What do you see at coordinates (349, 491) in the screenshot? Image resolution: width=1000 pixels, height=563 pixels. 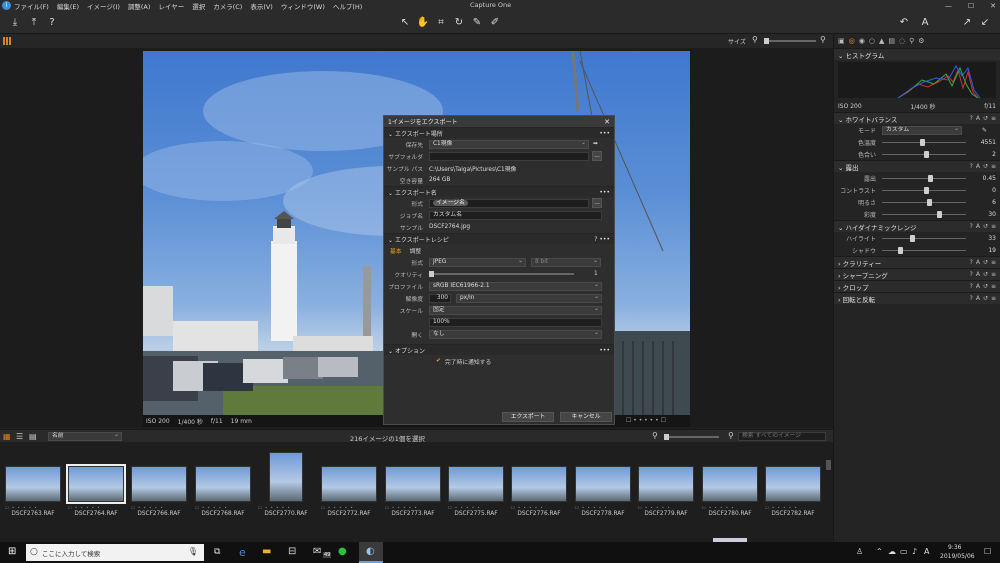 I see `thumbnail: ☐ • • • • • DSCF2772.RAF` at bounding box center [349, 491].